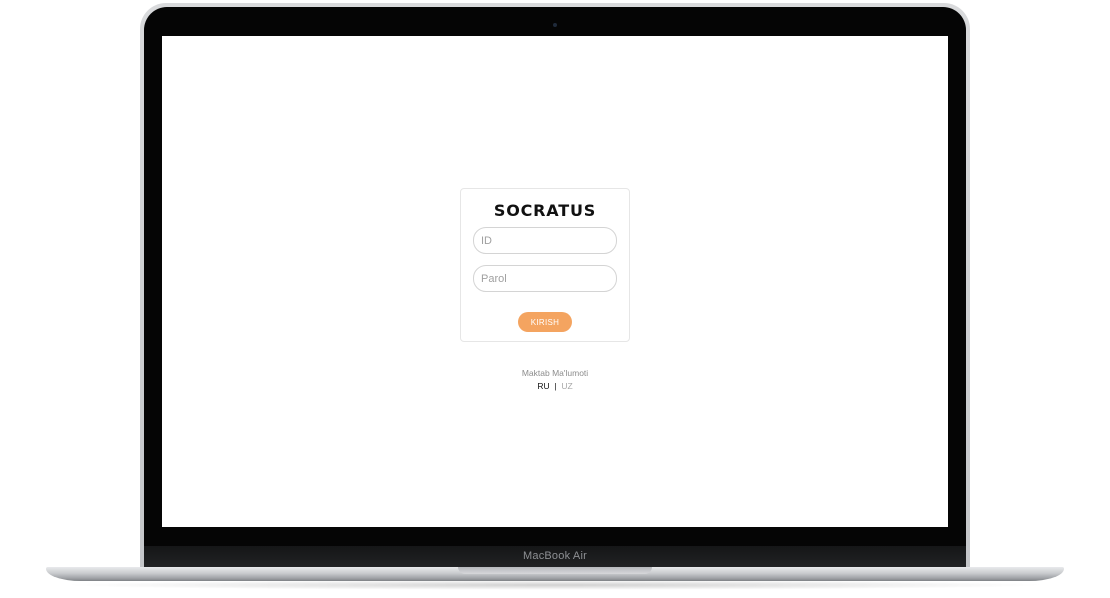  Describe the element at coordinates (555, 556) in the screenshot. I see `device-label: MacBook Air` at that location.